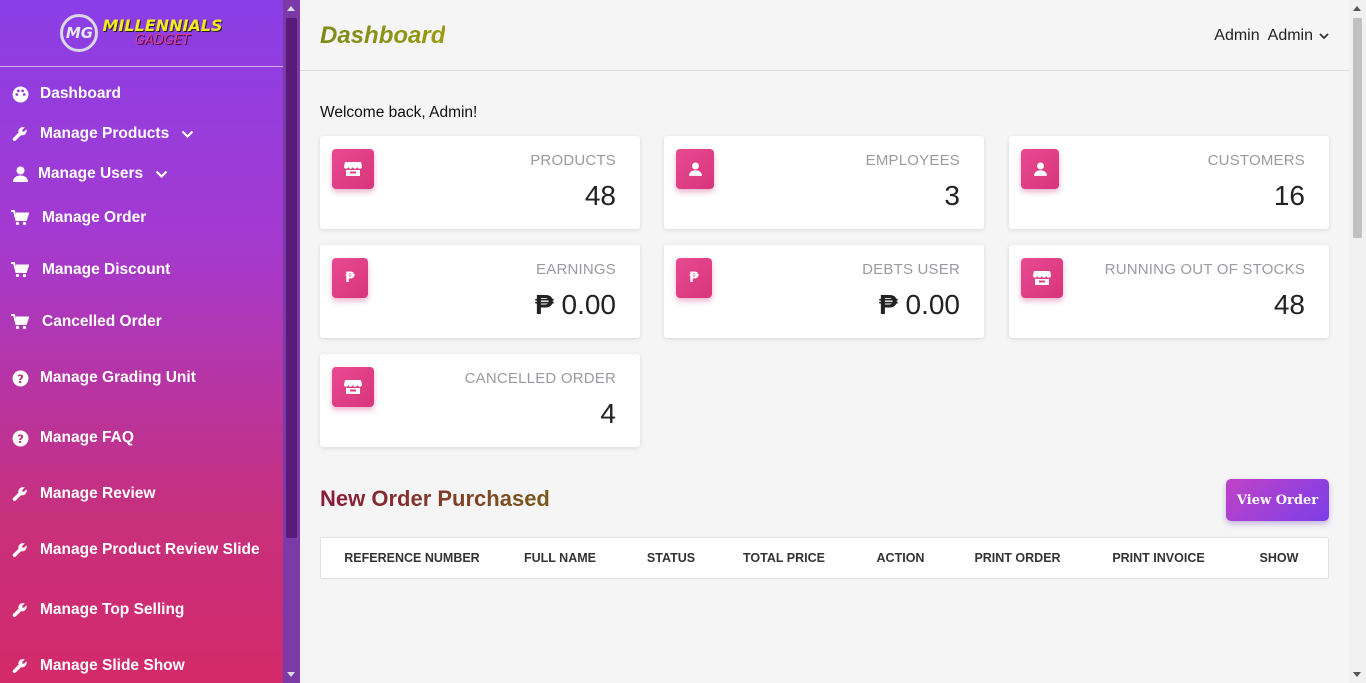 The height and width of the screenshot is (683, 1366). I want to click on sidebar-item-manage-review: Manage Review, so click(141, 494).